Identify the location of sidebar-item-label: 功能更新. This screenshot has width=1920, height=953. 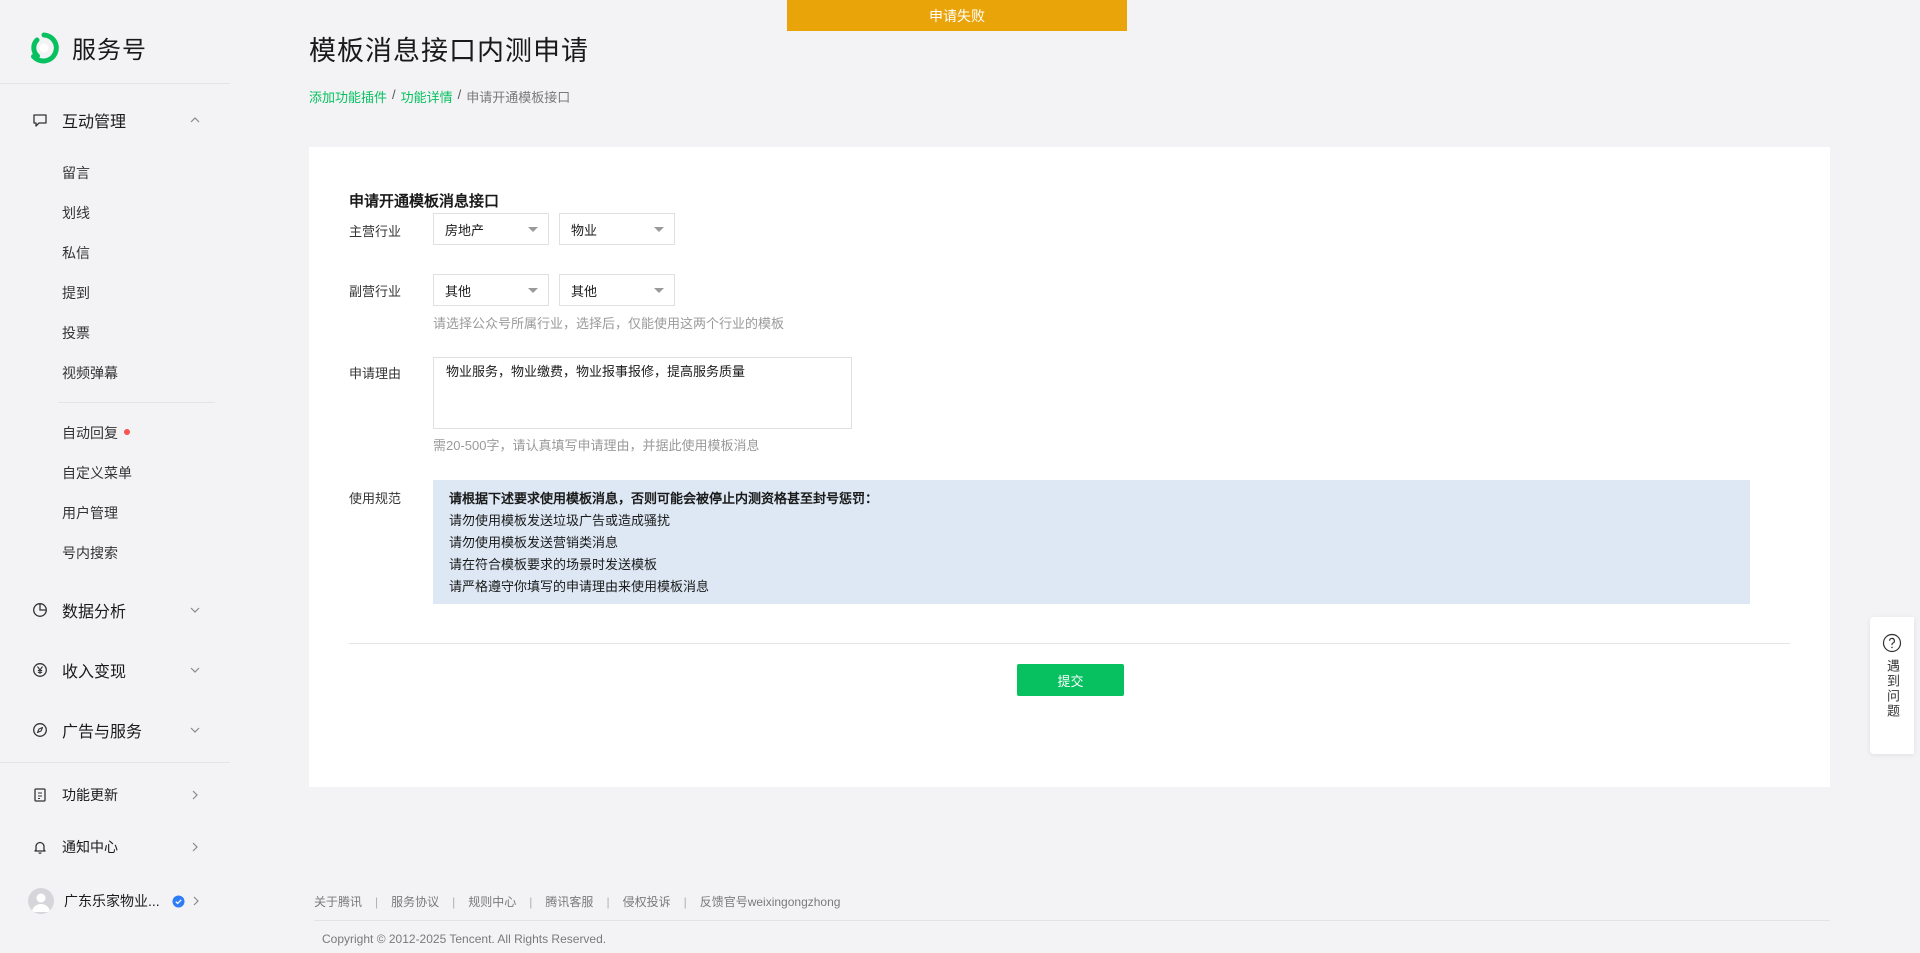
(90, 795).